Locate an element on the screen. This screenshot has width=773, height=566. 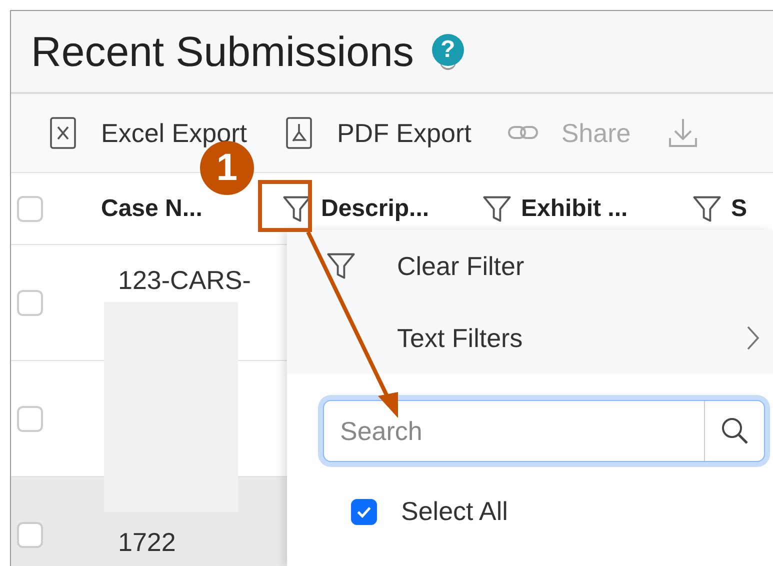
menu-item: Clear Filter is located at coordinates (530, 266).